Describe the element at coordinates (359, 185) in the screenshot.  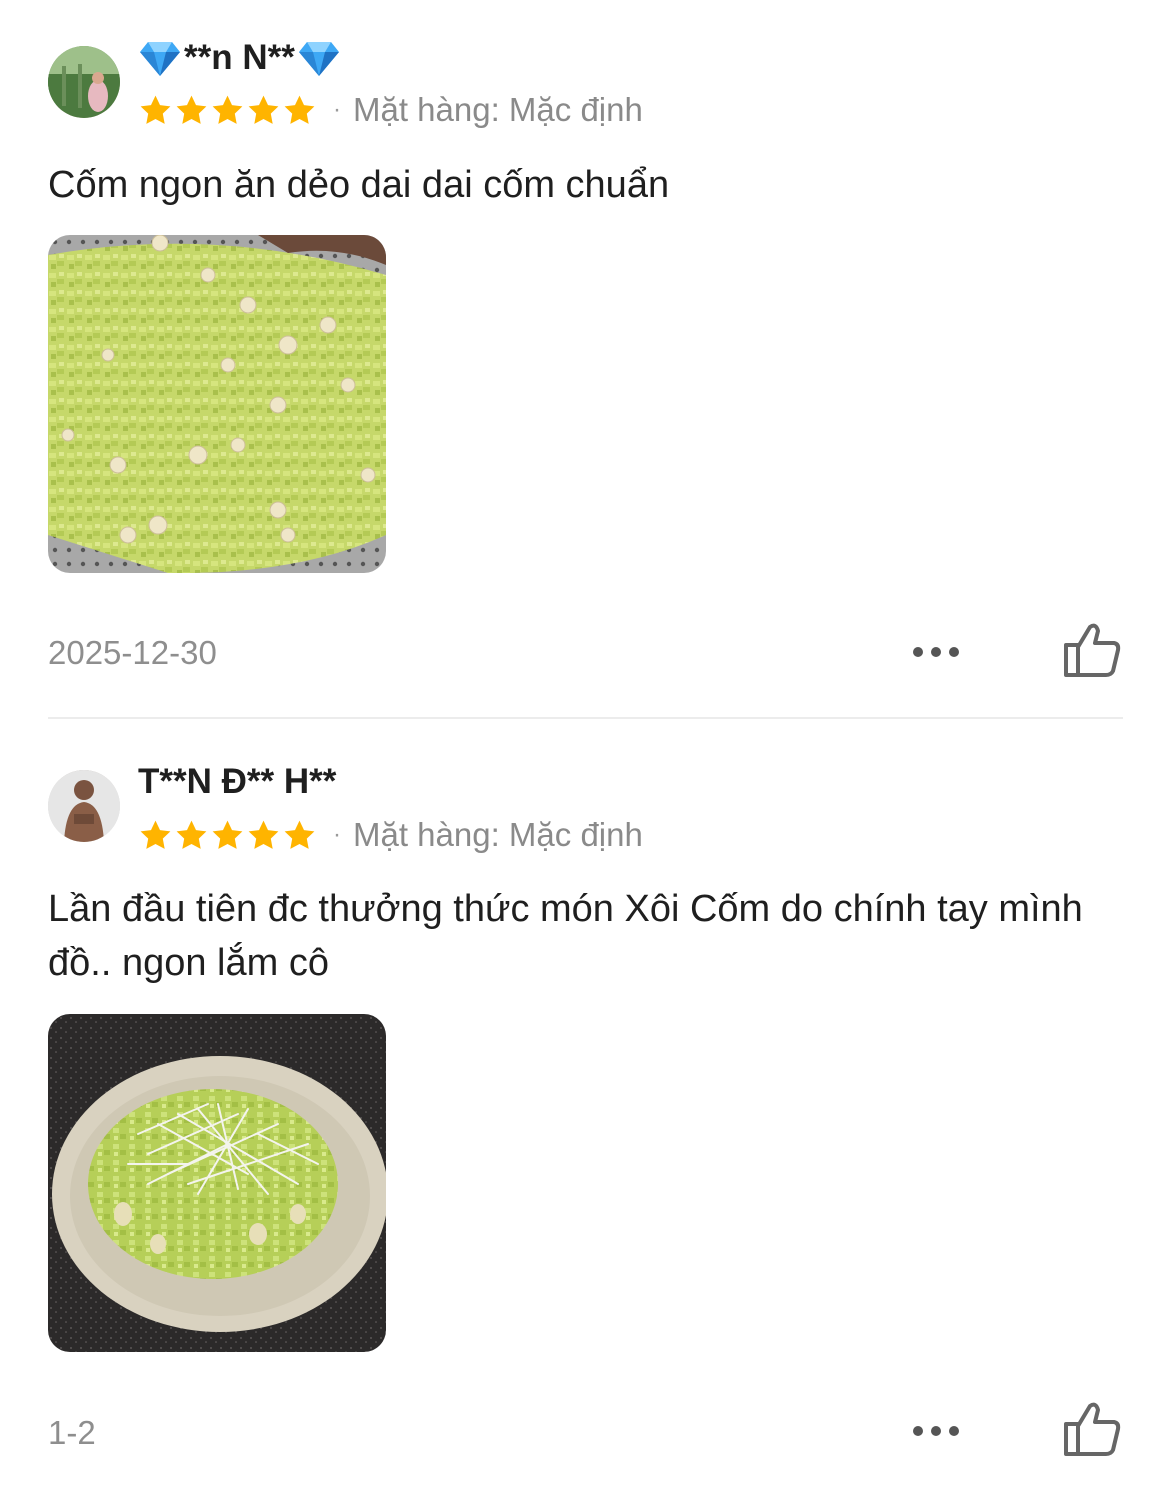
I see `review-comment: Cốm ngon ăn dẻo dai dai cốm chuẩn` at that location.